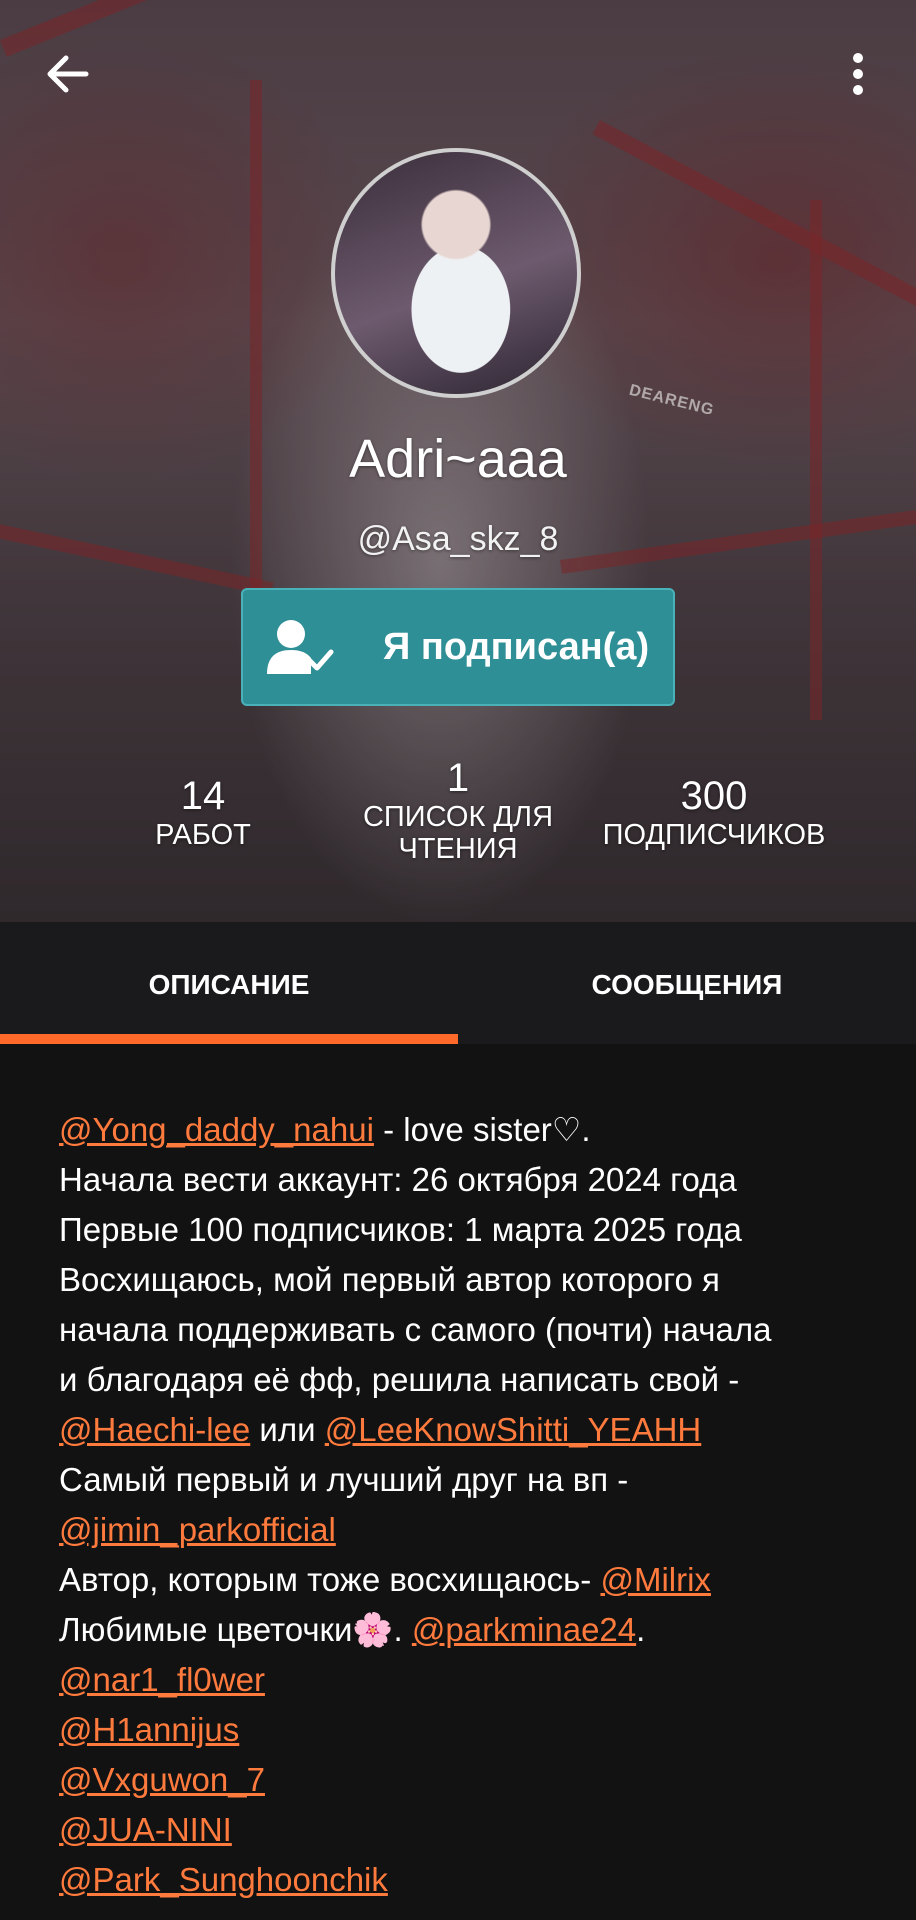 Image resolution: width=916 pixels, height=1920 pixels. I want to click on description-line: Автор, которым тоже восхищаюсь- @Milrix, so click(469, 1580).